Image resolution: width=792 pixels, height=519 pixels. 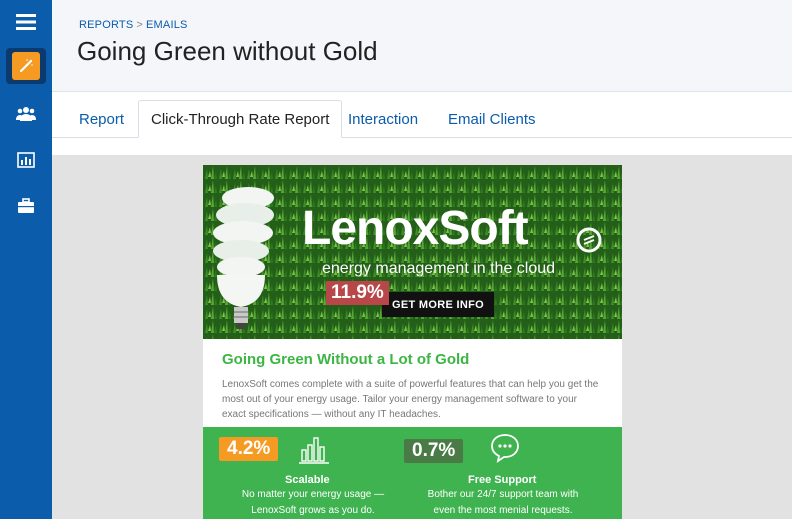 What do you see at coordinates (313, 510) in the screenshot?
I see `feature-scalable-text-line2: LenoxSoft grows as you do.` at bounding box center [313, 510].